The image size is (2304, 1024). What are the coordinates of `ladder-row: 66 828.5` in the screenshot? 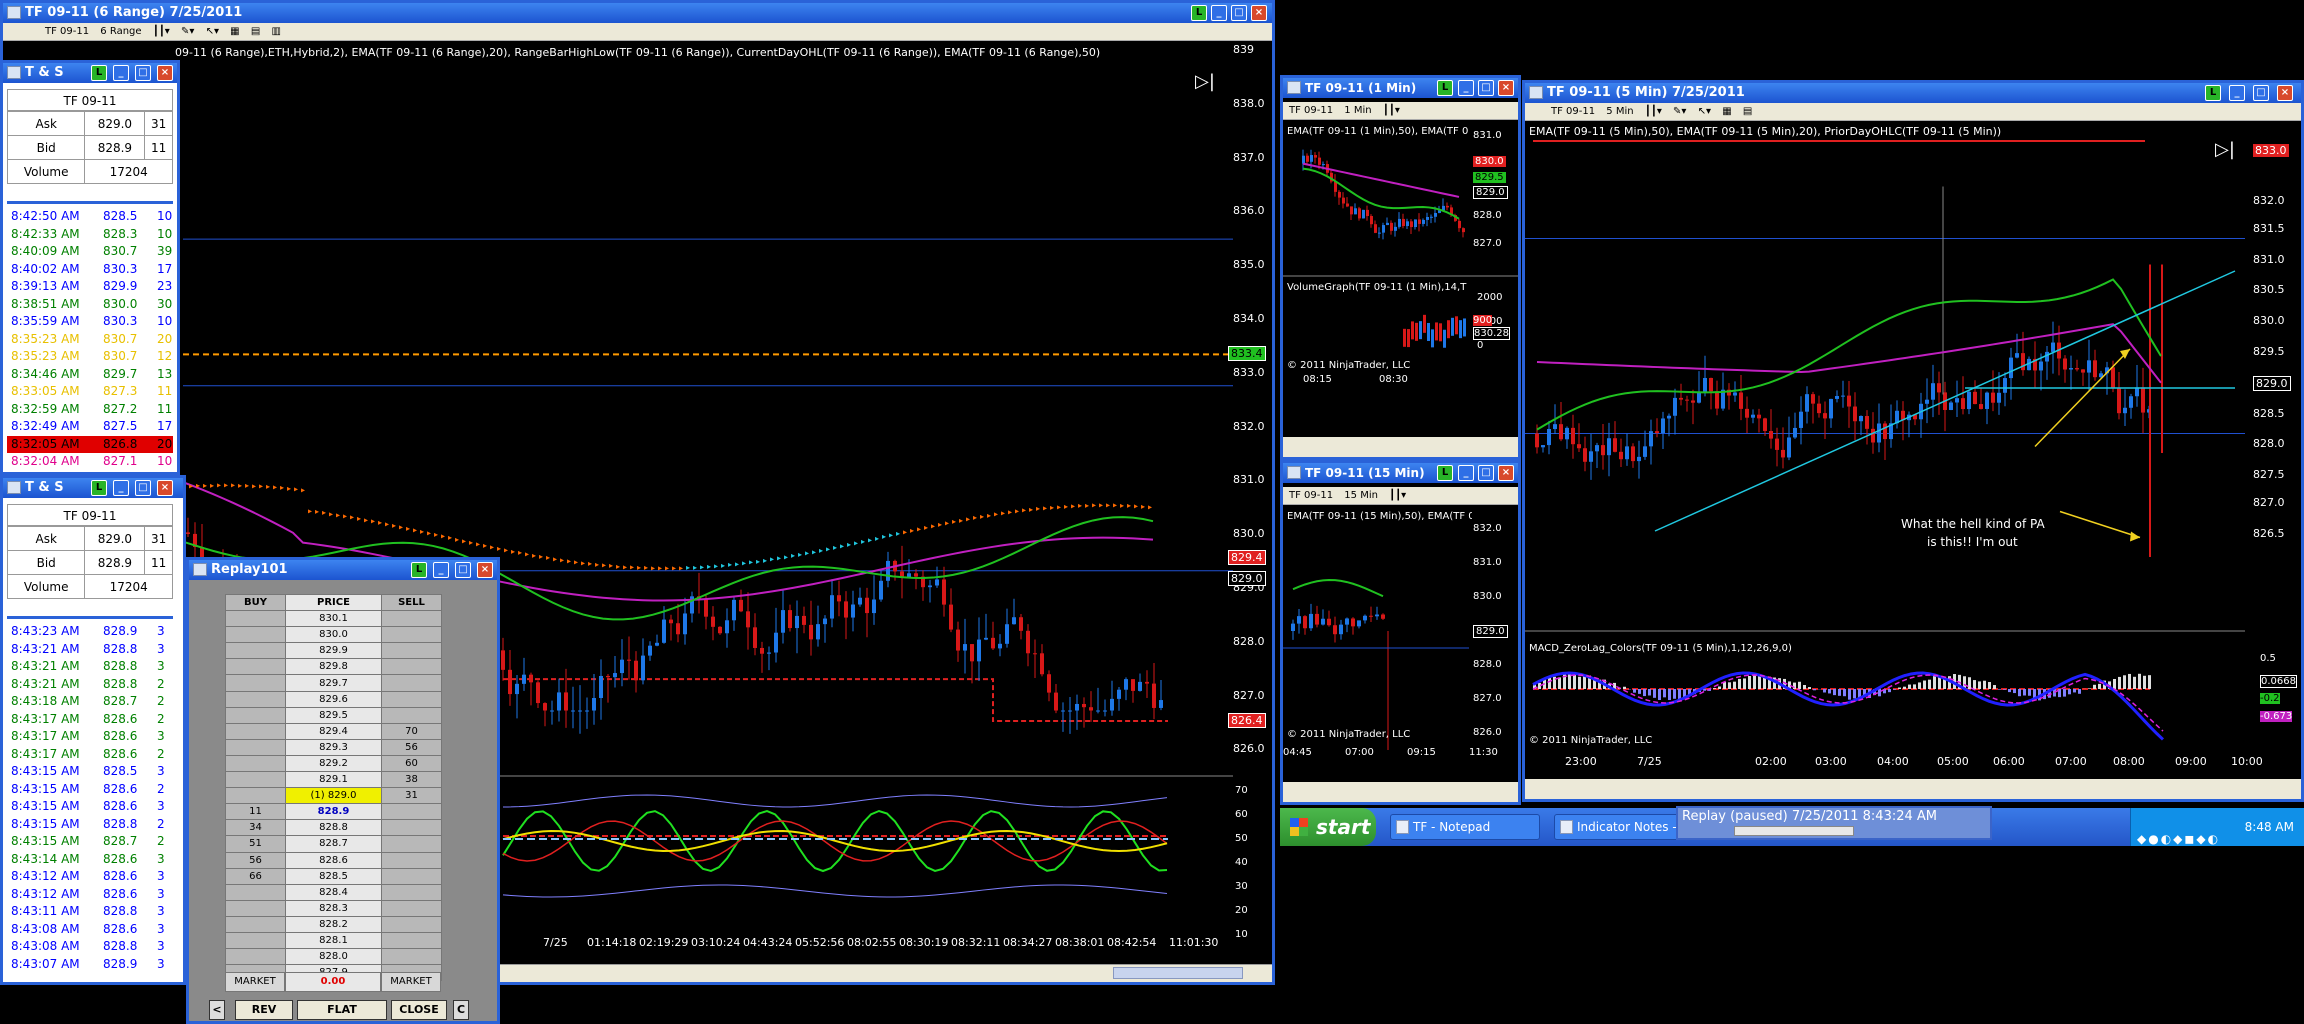 It's located at (333, 876).